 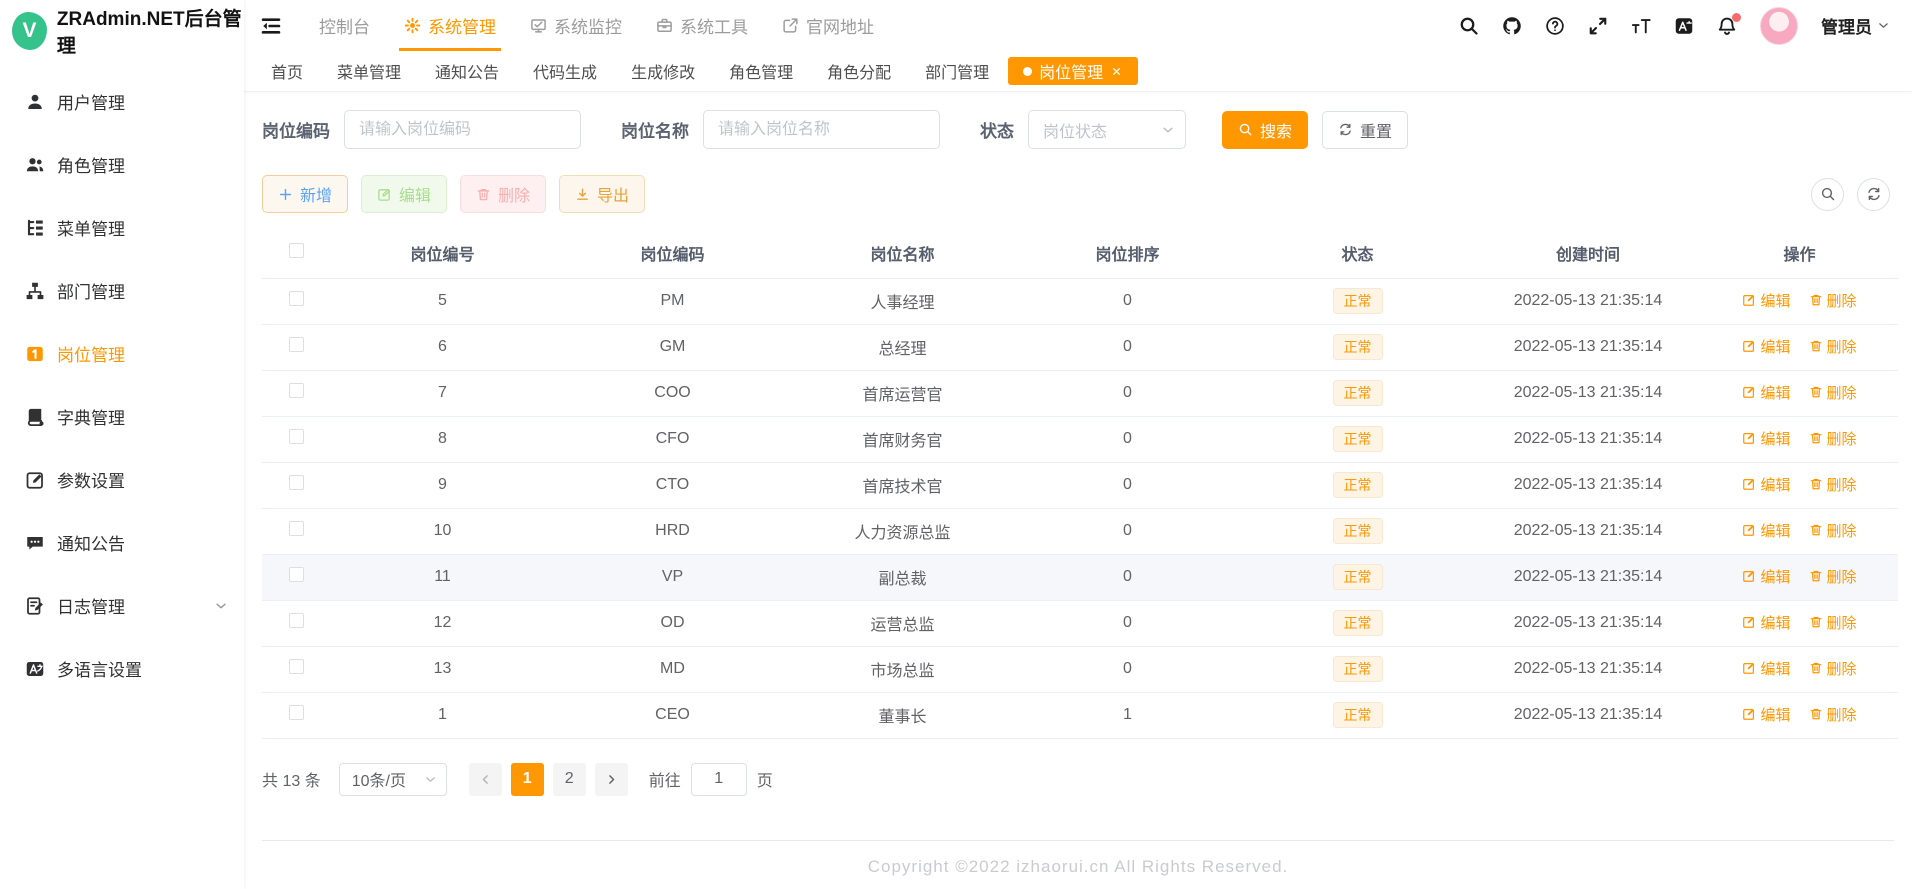 I want to click on sidebar-item-chat: 通知公告, so click(x=122, y=542).